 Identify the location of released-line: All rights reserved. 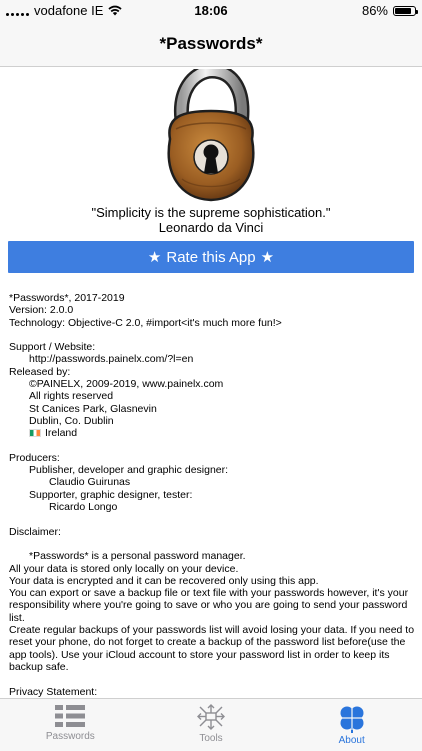
(71, 396).